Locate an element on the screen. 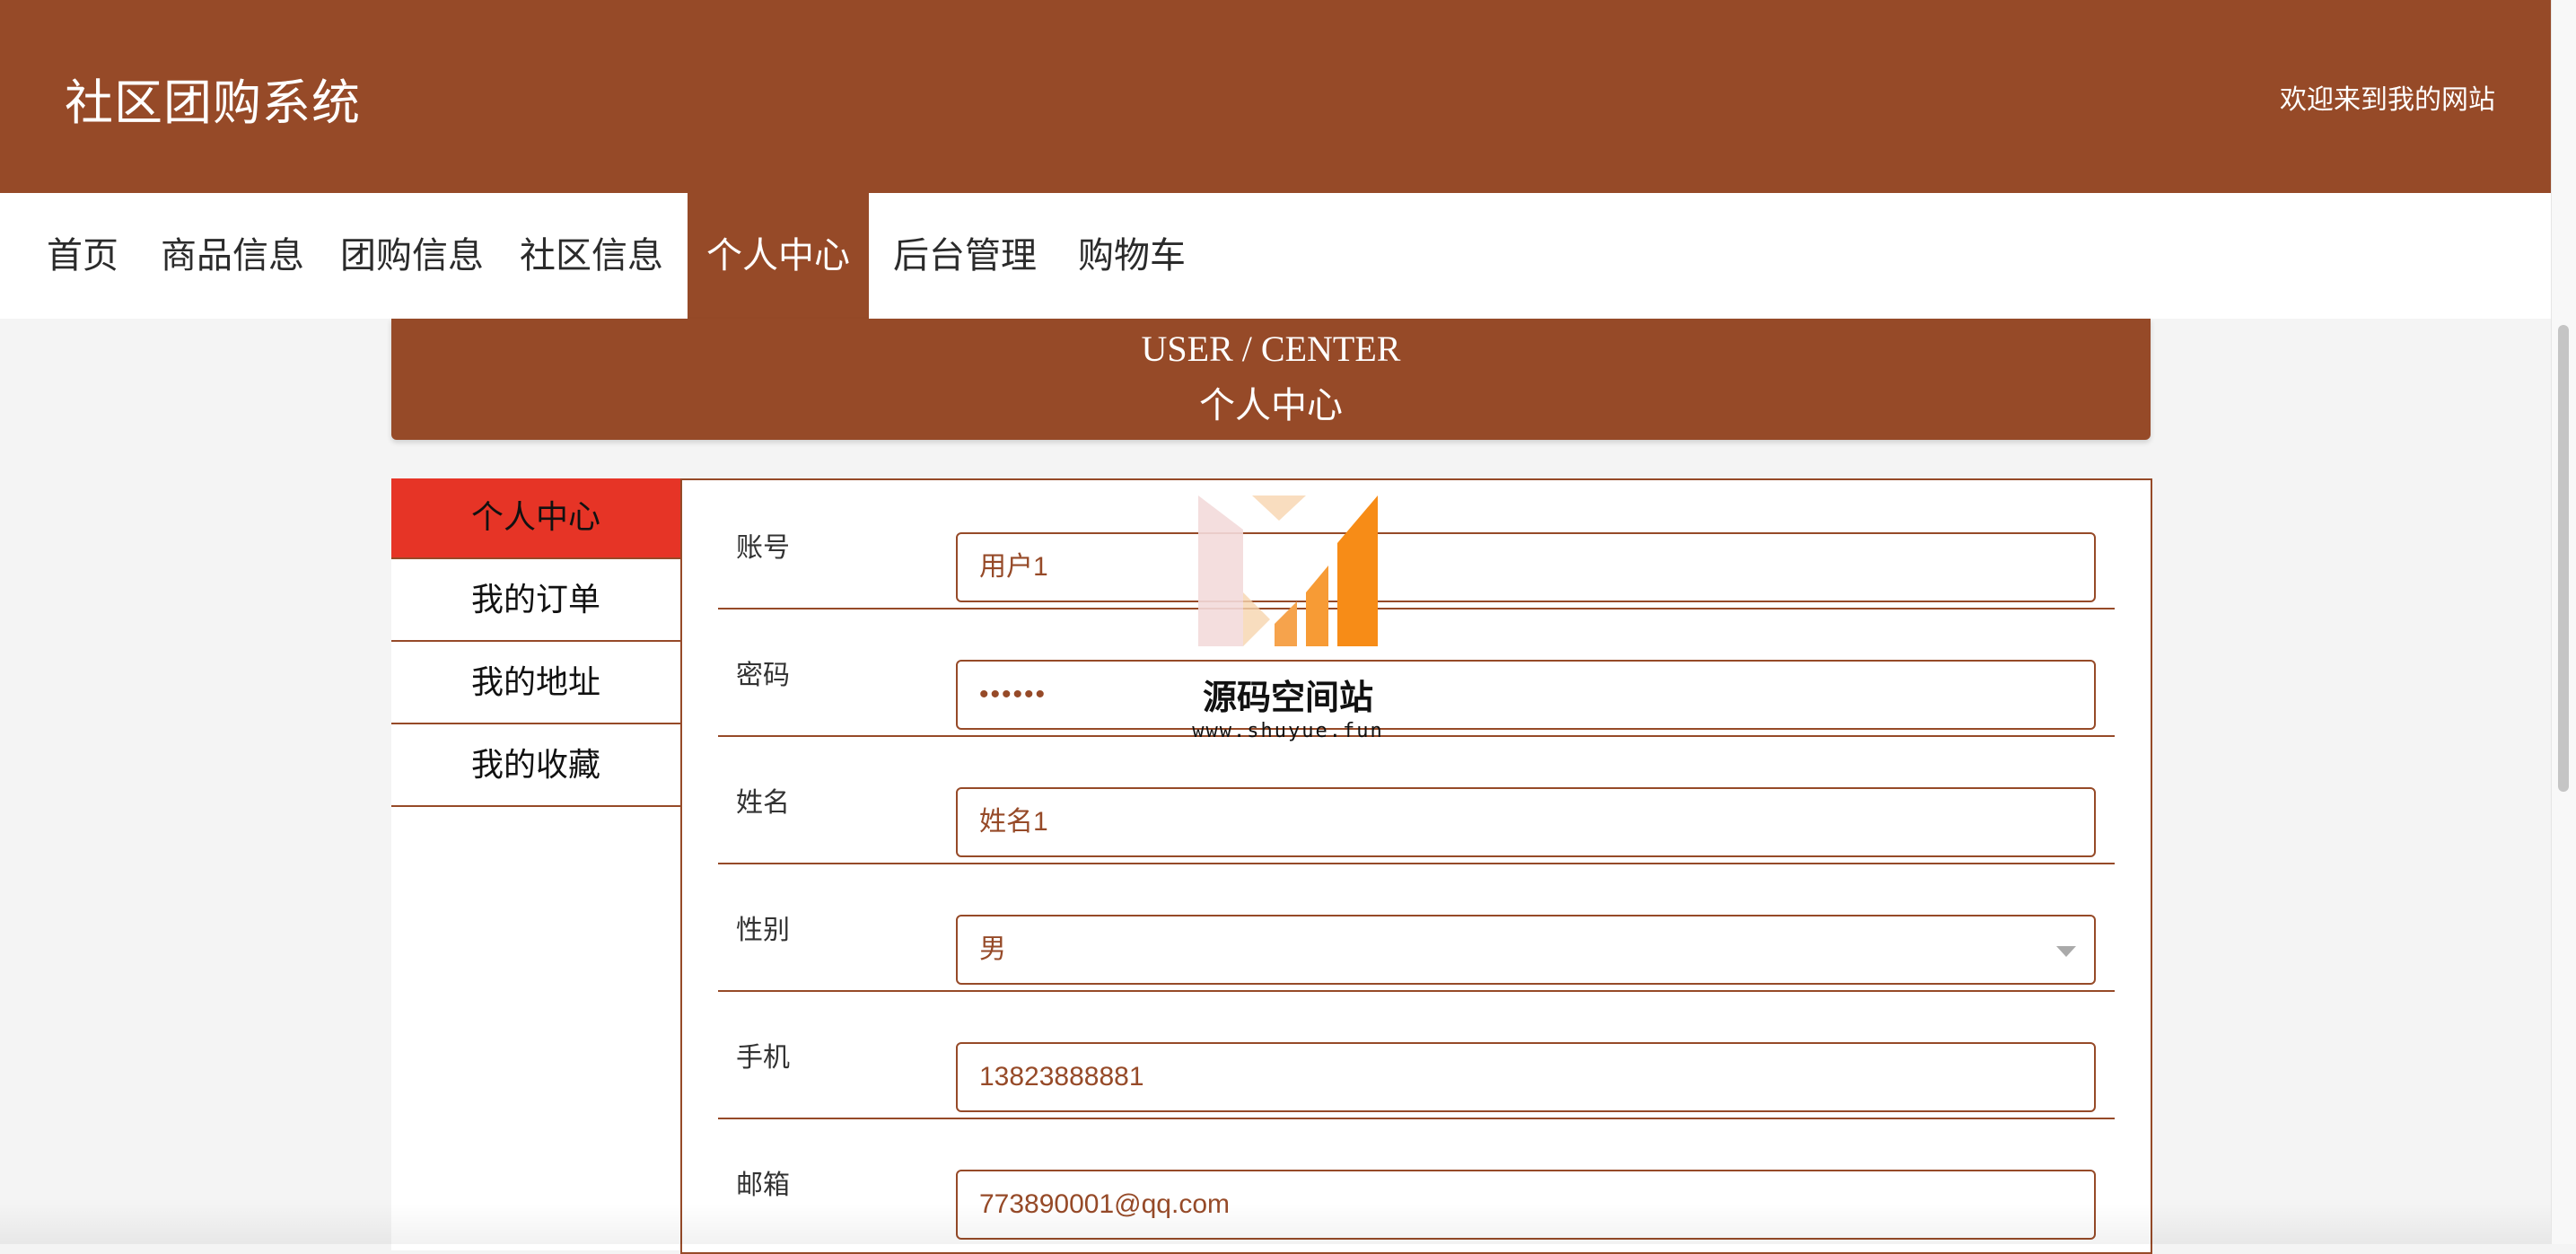 Image resolution: width=2576 pixels, height=1254 pixels. gender-select-value: 男 is located at coordinates (992, 949).